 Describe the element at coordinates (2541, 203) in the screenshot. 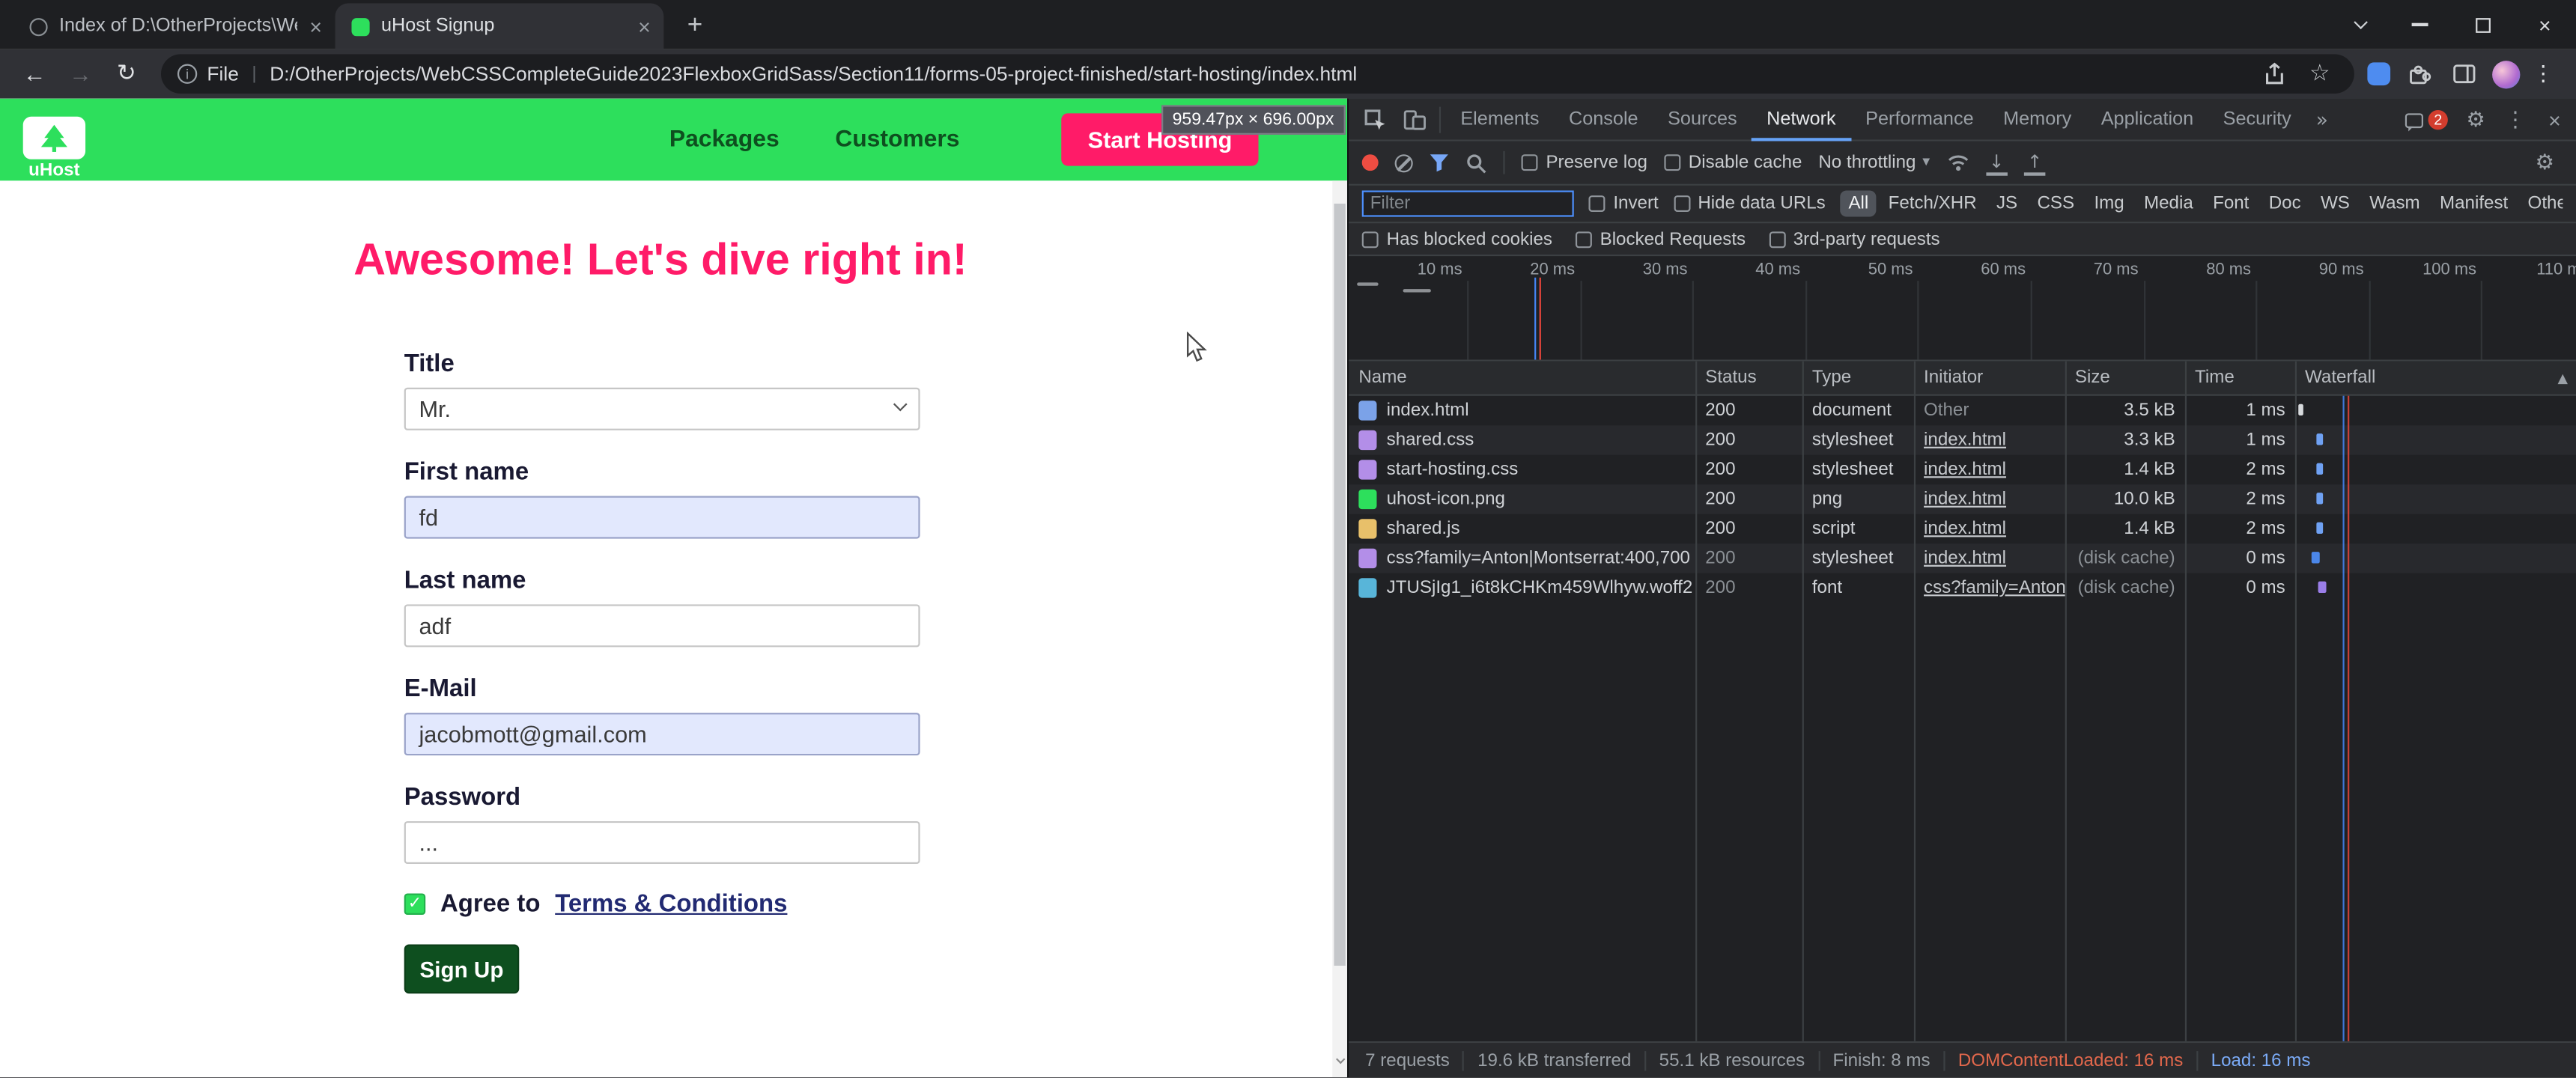

I see `filter-chip-other: Other` at that location.